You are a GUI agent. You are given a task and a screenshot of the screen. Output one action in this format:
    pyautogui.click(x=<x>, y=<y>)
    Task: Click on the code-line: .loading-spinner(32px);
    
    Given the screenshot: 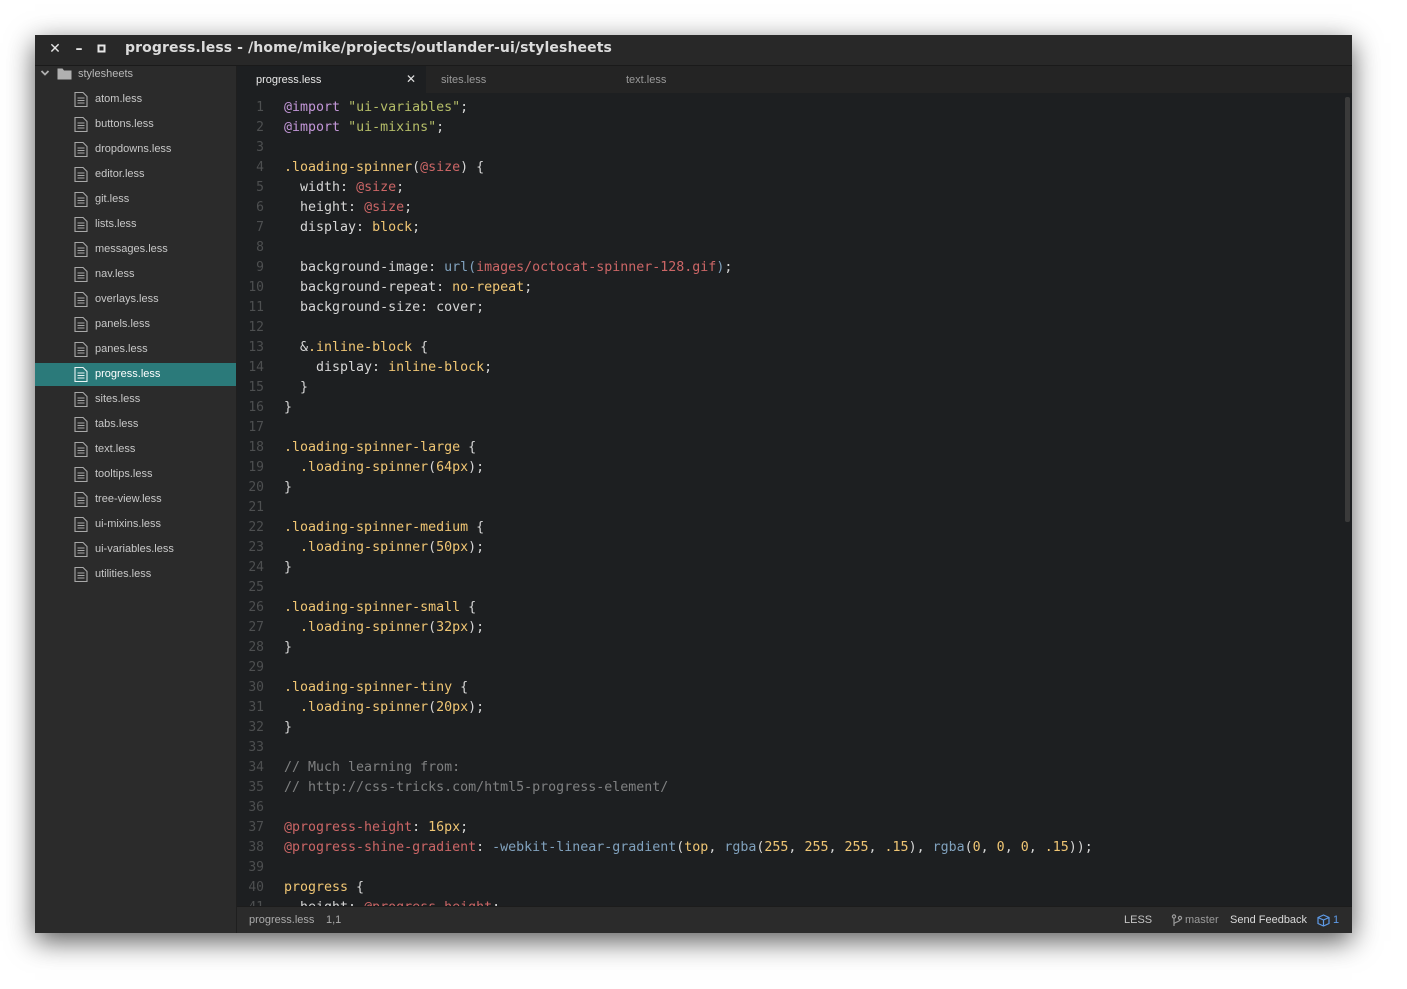 What is the action you would take?
    pyautogui.click(x=384, y=628)
    